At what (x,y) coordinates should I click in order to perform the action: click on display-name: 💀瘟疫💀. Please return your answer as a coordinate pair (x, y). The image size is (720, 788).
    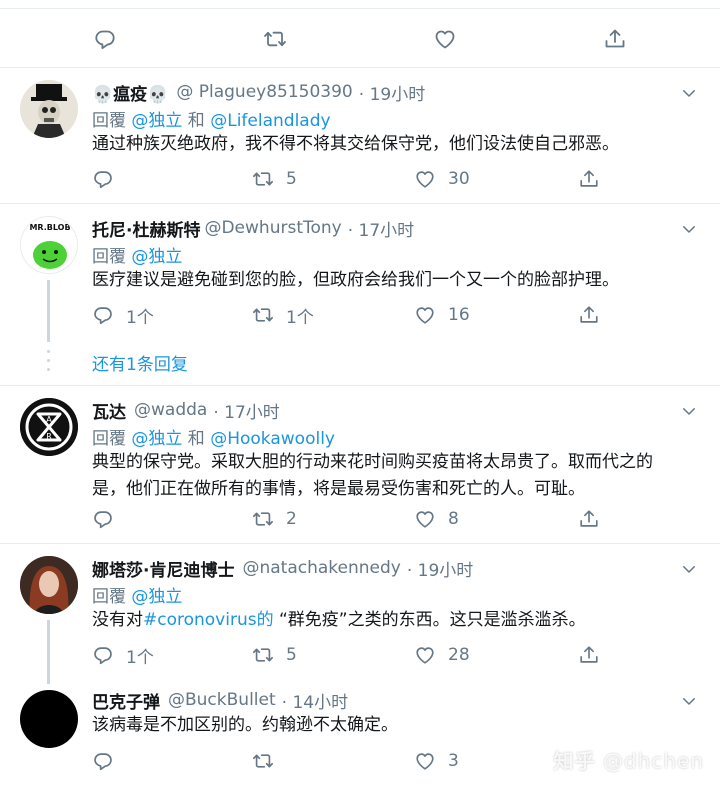
    Looking at the image, I should click on (130, 92).